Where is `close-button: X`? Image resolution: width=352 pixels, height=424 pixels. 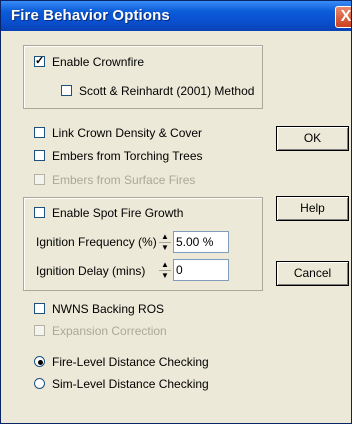 close-button: X is located at coordinates (343, 17).